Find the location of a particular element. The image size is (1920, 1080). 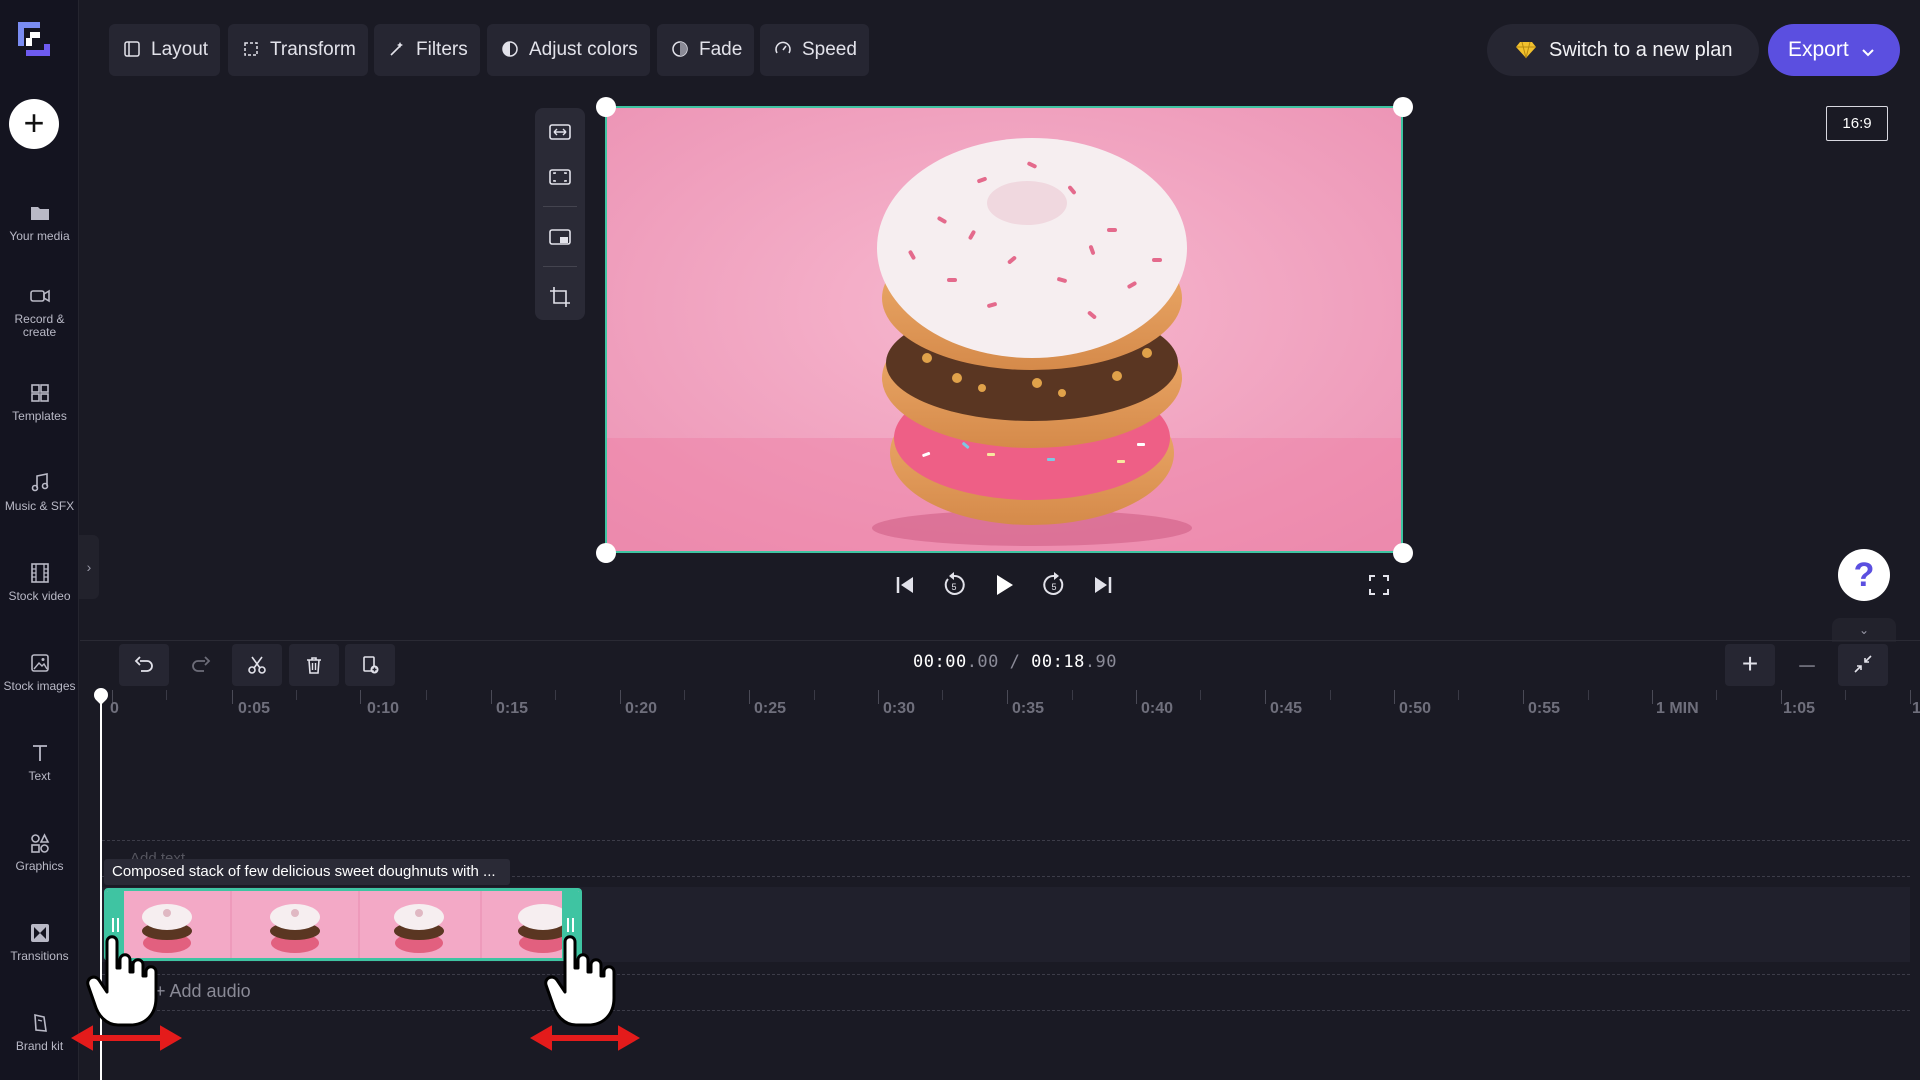

layout-icon is located at coordinates (132, 49).